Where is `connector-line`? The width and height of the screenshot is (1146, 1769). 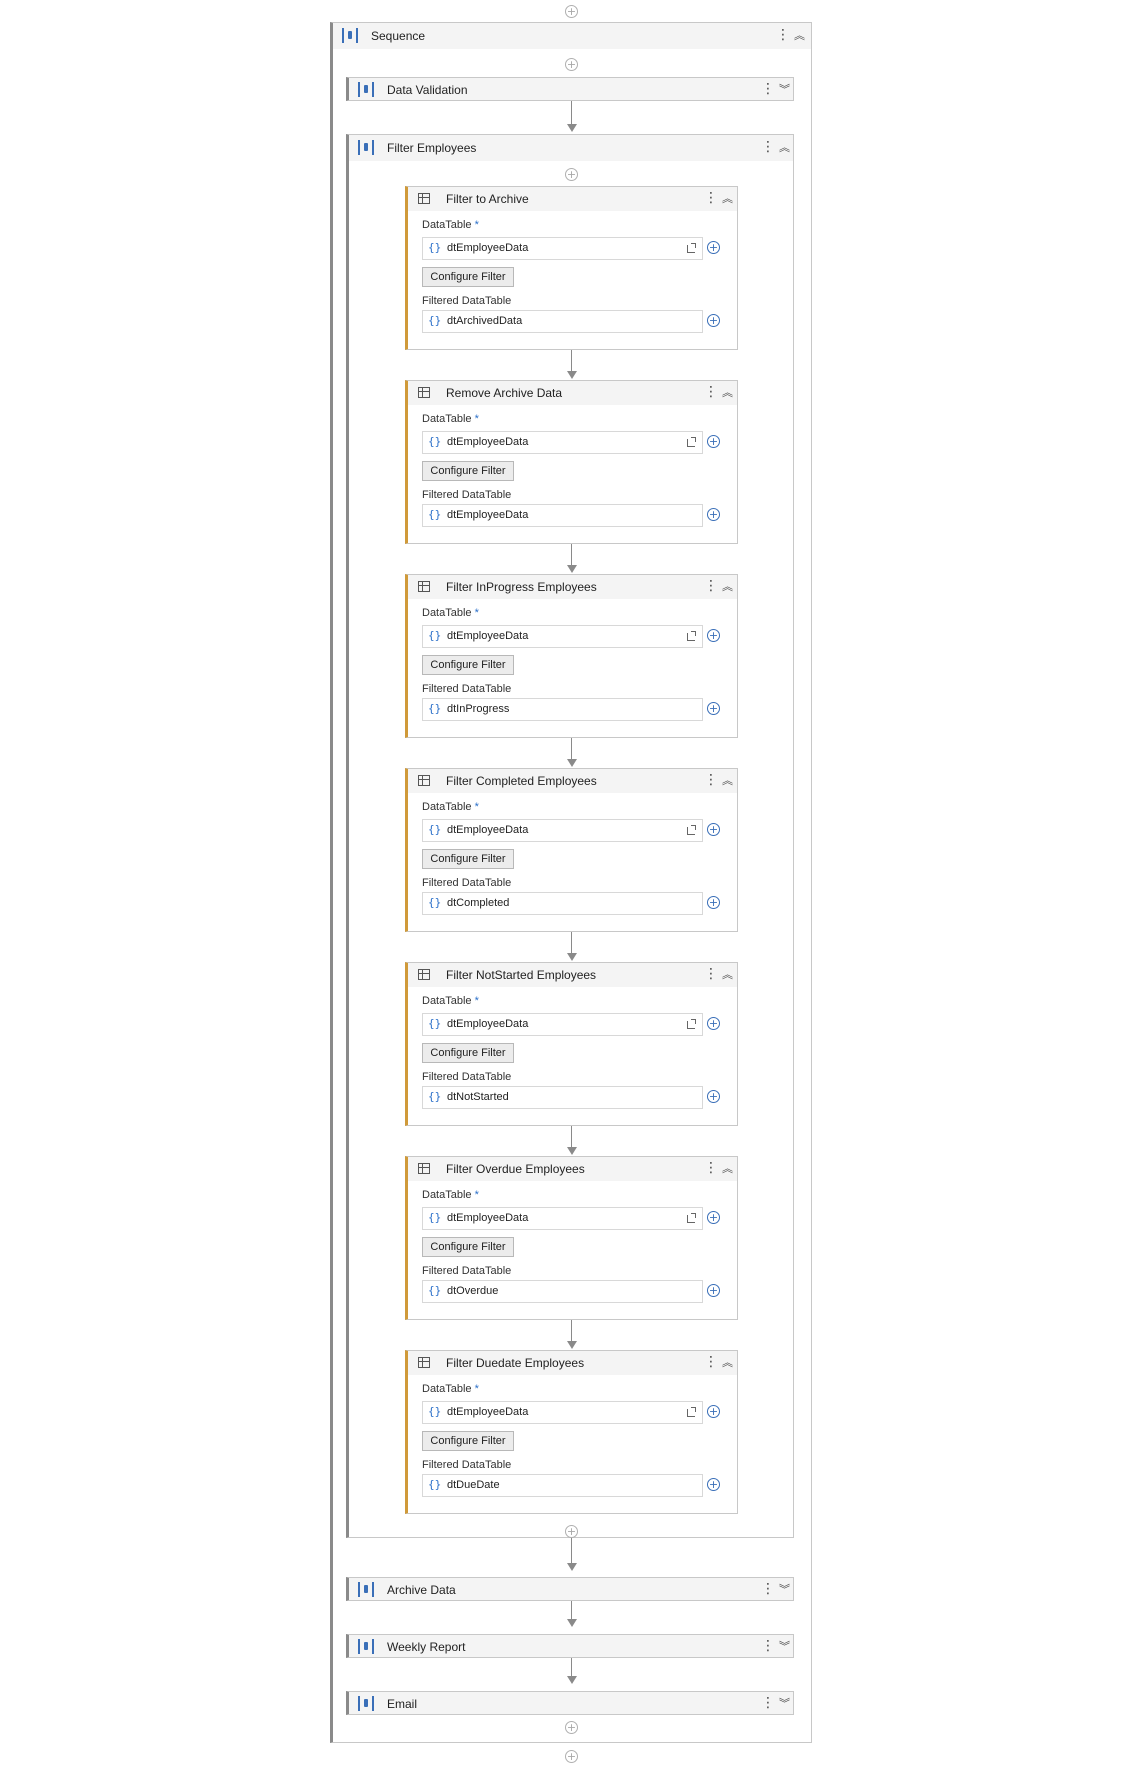 connector-line is located at coordinates (571, 113).